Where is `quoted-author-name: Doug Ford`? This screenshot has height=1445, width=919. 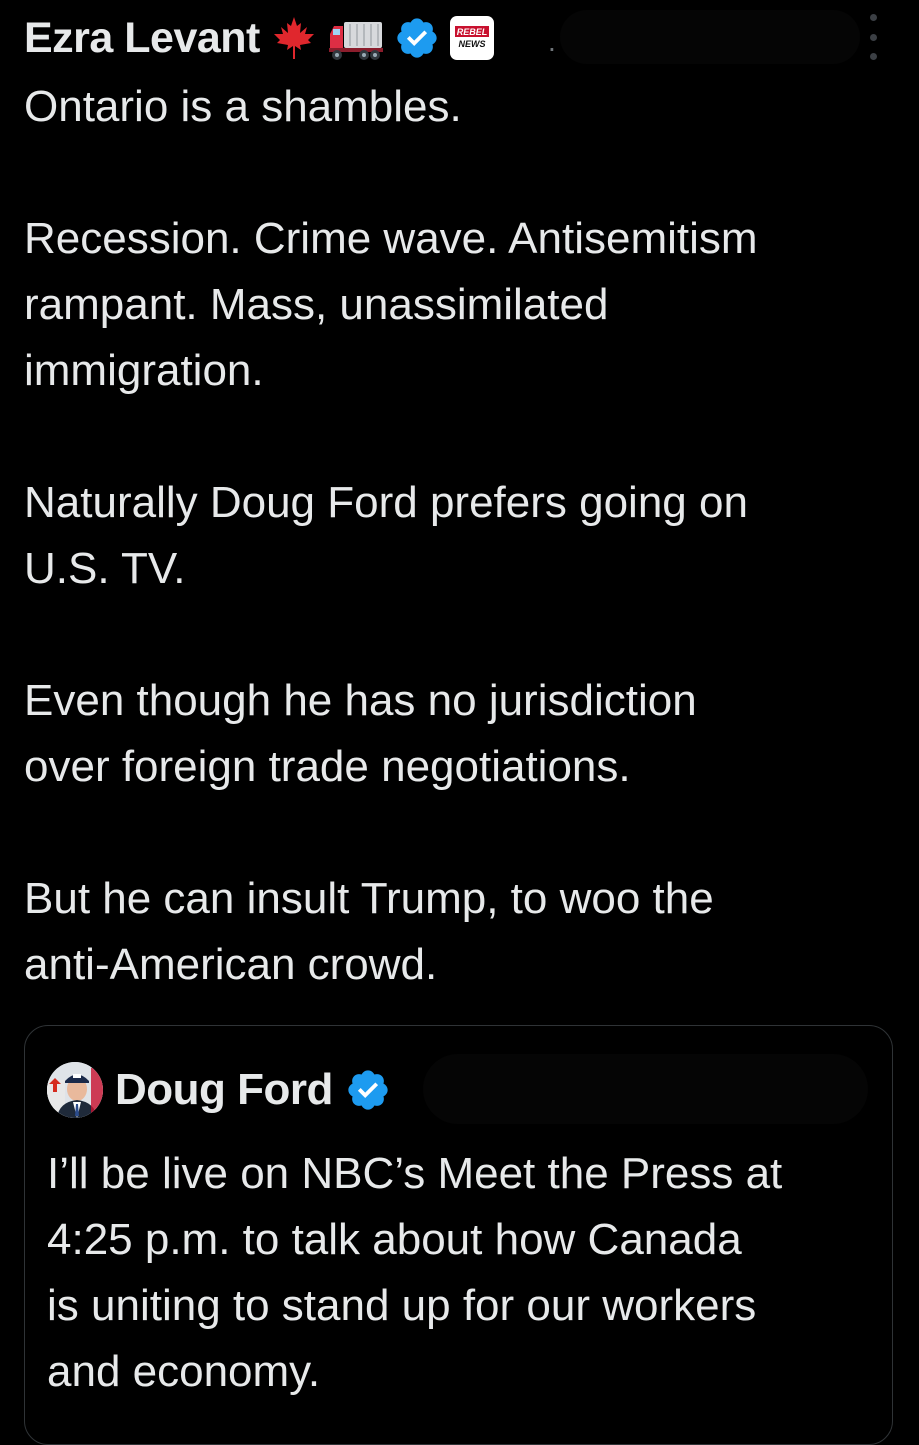
quoted-author-name: Doug Ford is located at coordinates (224, 1090).